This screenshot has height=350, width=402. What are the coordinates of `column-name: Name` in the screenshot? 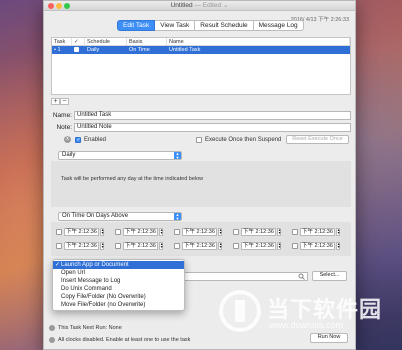 It's located at (258, 41).